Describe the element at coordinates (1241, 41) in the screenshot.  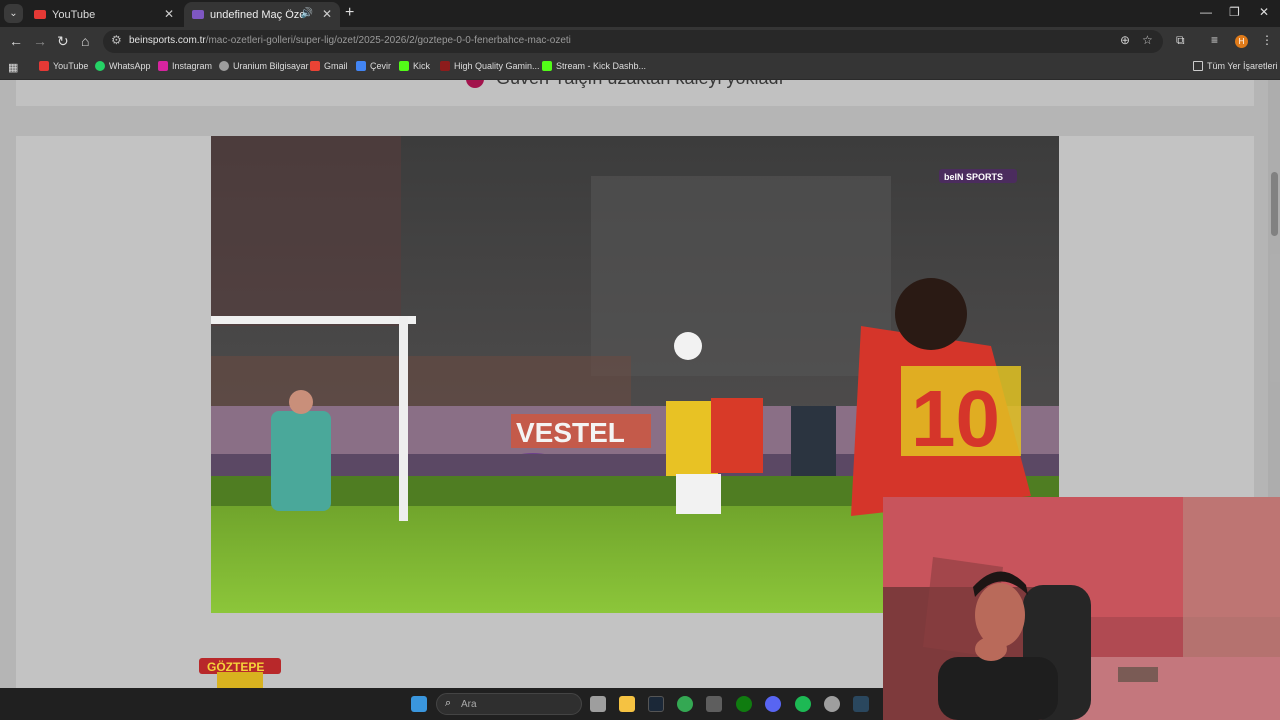
I see `profile-avatar: H` at that location.